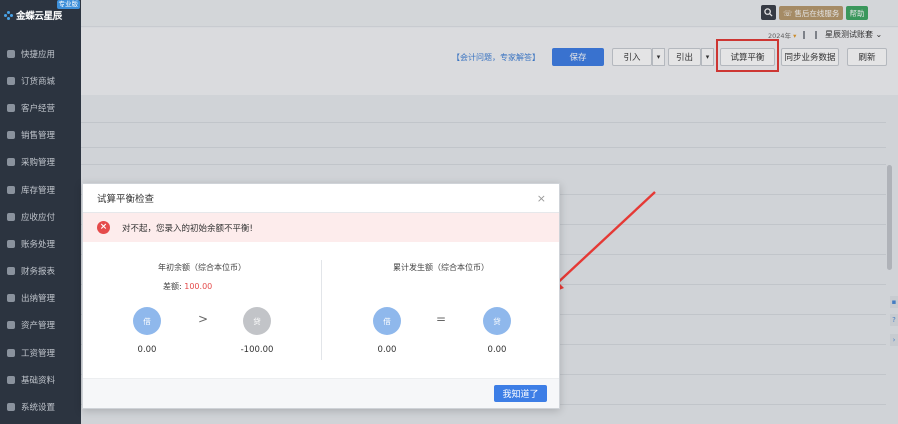 This screenshot has height=424, width=898. Describe the element at coordinates (8, 15) in the screenshot. I see `logo-icon` at that location.